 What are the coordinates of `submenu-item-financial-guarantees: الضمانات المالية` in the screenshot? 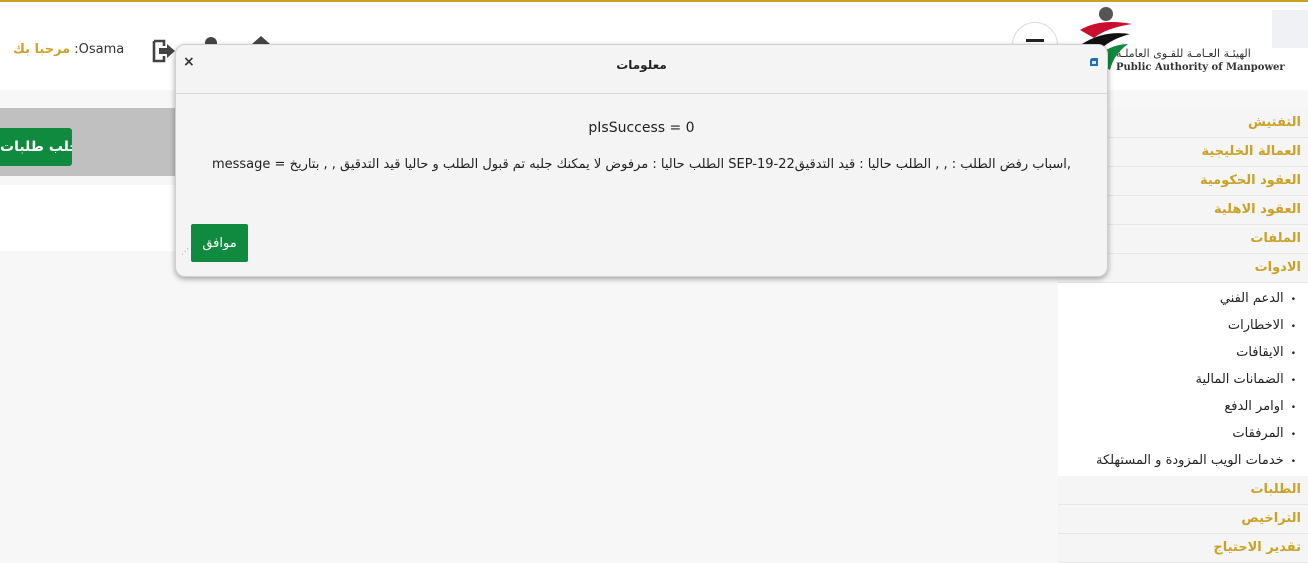 It's located at (1183, 379).